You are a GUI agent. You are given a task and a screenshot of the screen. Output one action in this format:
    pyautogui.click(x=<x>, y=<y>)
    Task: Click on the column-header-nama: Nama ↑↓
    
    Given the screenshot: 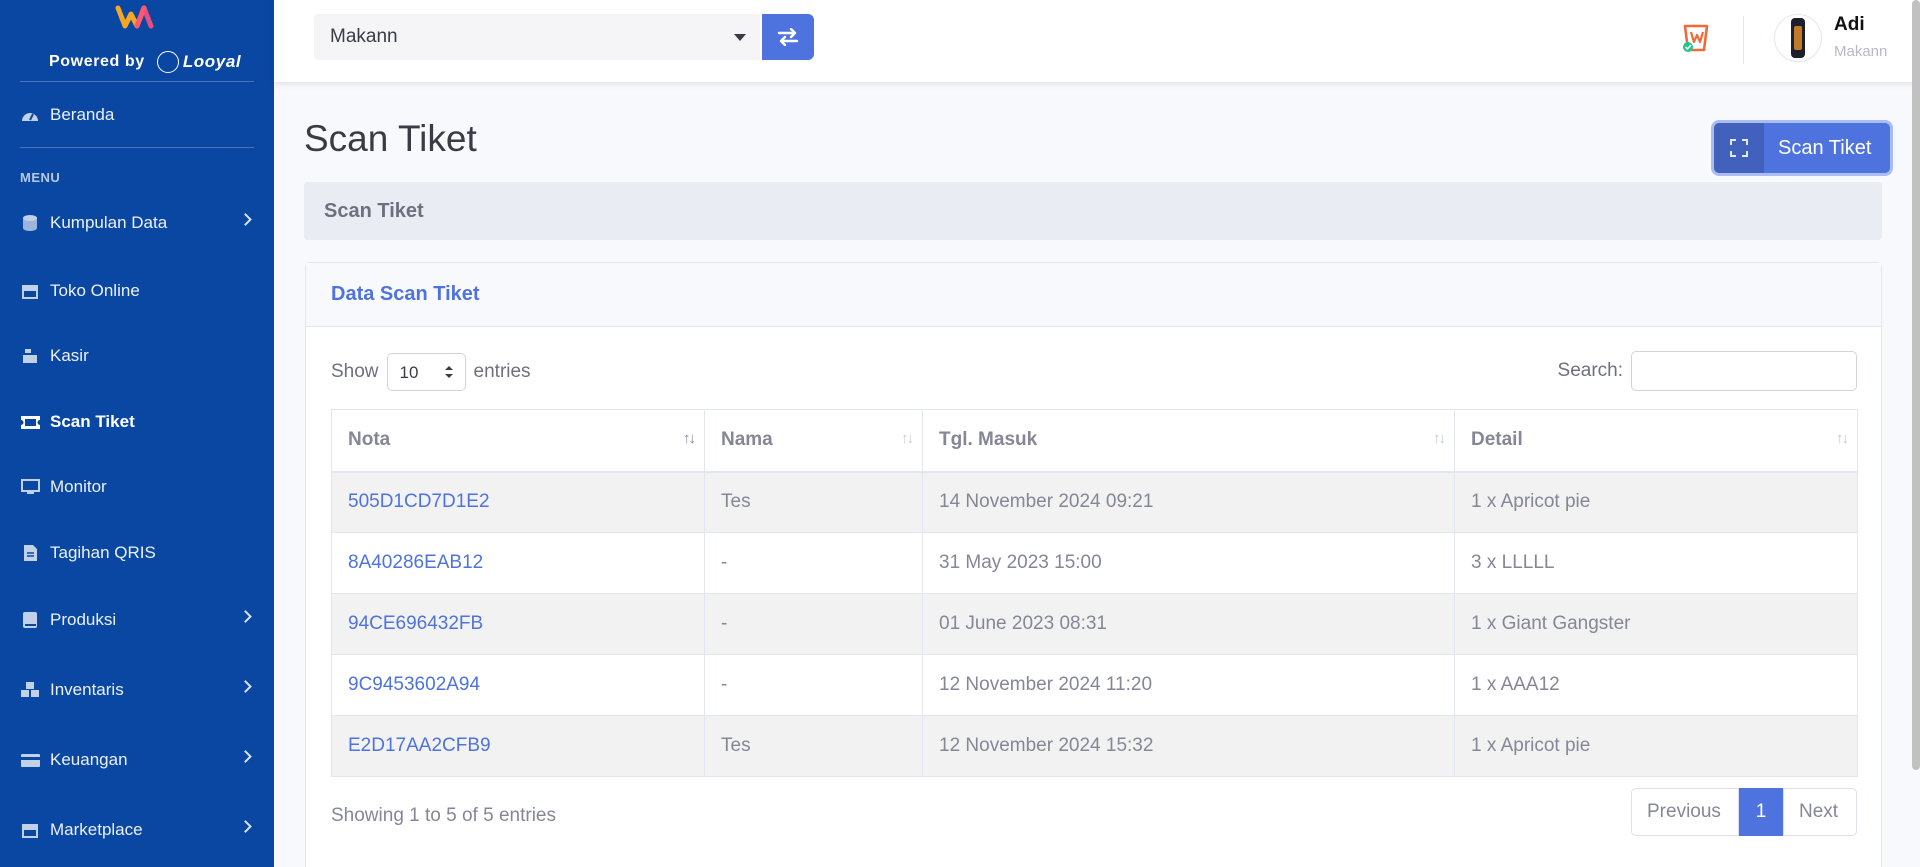 What is the action you would take?
    pyautogui.click(x=813, y=441)
    